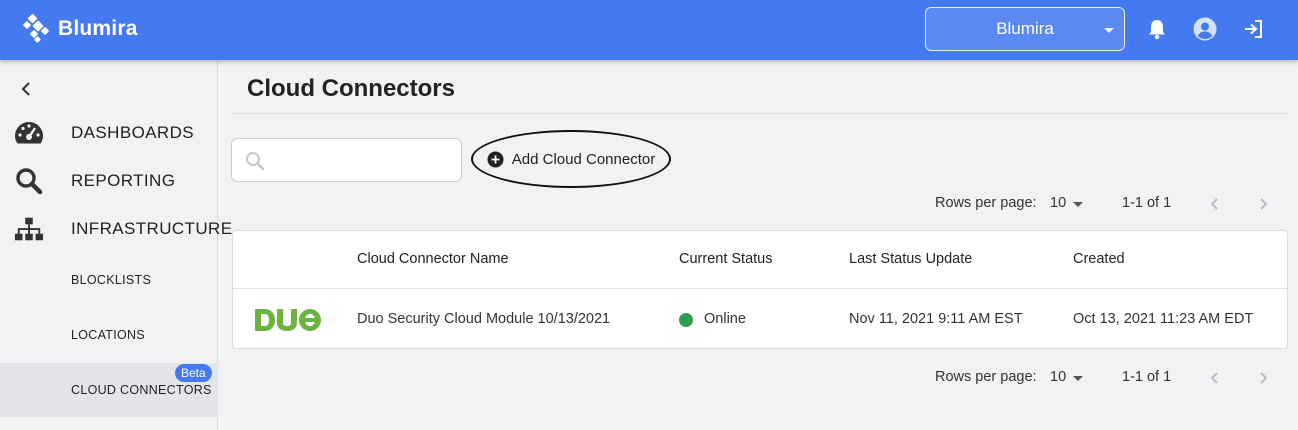 The image size is (1298, 430). Describe the element at coordinates (1157, 29) in the screenshot. I see `bell-icon` at that location.